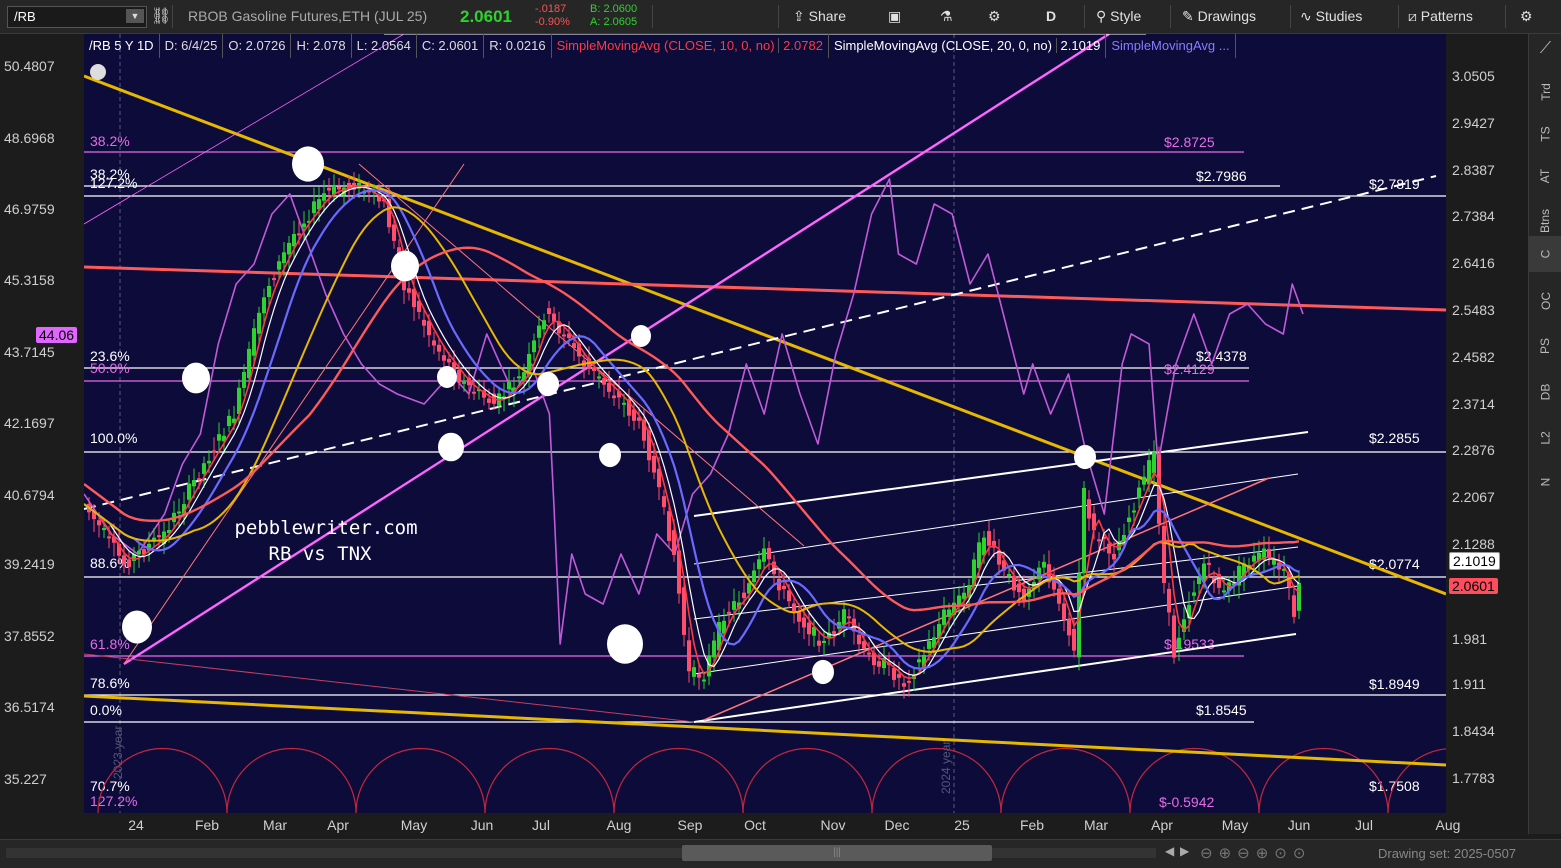 The width and height of the screenshot is (1561, 868). What do you see at coordinates (1162, 825) in the screenshot?
I see `time-axis-label: Apr` at bounding box center [1162, 825].